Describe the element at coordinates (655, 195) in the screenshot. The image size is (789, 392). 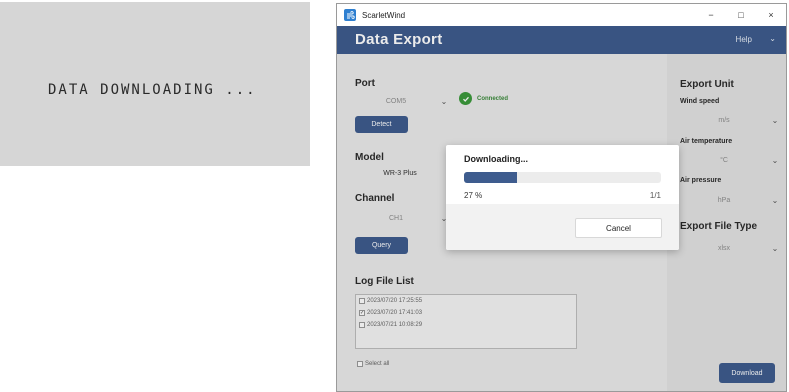
I see `progress-count: 1/1` at that location.